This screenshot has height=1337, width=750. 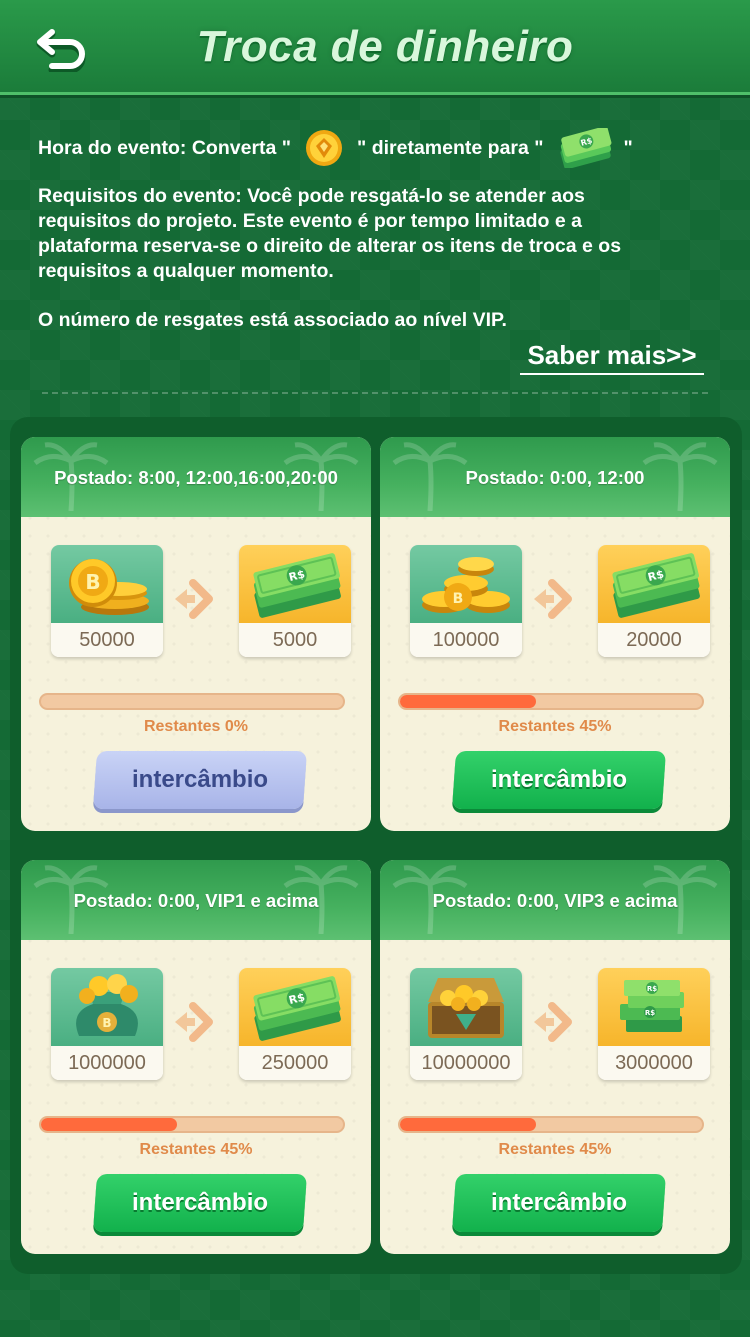 I want to click on event-time-suffix: ", so click(x=628, y=147).